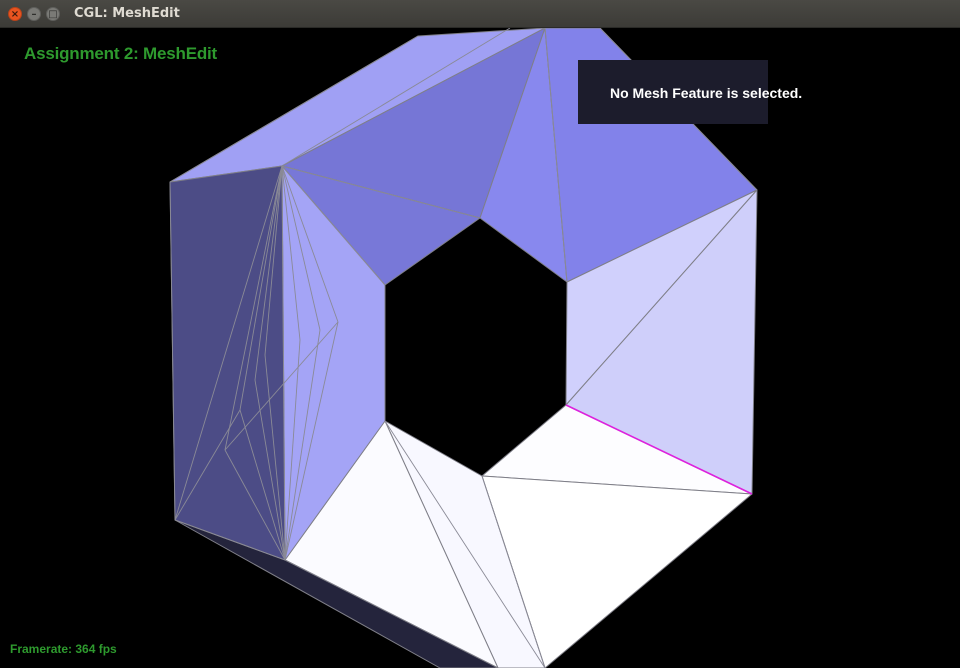  I want to click on selection-info-panel: No Mesh Feature is selected., so click(690, 92).